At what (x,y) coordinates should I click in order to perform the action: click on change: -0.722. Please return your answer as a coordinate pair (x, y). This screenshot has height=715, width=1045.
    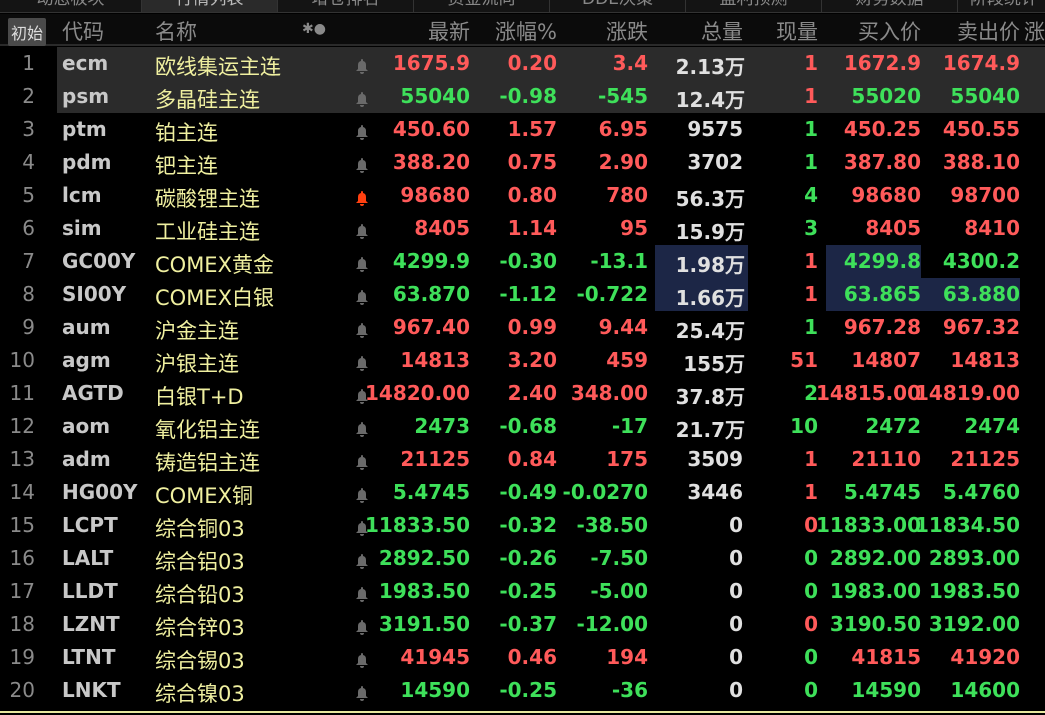
    Looking at the image, I should click on (612, 294).